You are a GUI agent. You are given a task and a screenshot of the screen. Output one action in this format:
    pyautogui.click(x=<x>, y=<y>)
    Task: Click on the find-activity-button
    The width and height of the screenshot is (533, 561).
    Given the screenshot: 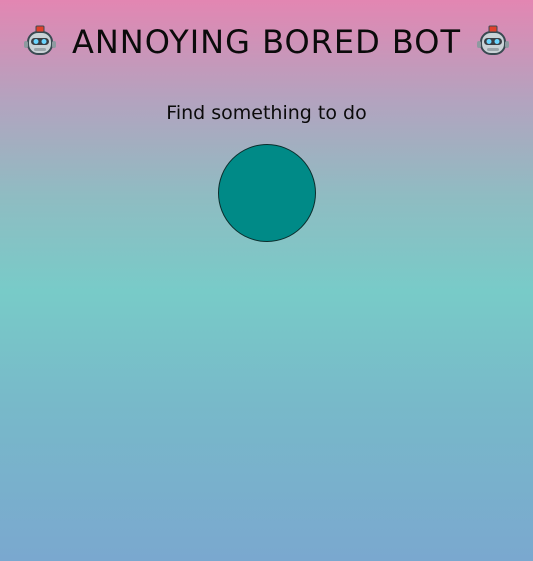 What is the action you would take?
    pyautogui.click(x=267, y=193)
    